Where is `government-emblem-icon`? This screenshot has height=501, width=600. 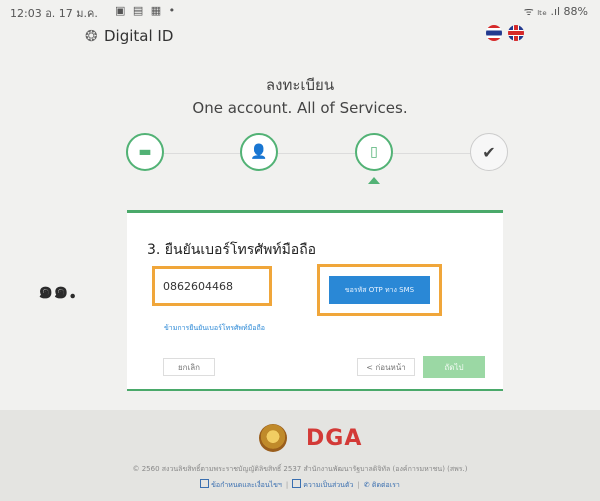 government-emblem-icon is located at coordinates (273, 438).